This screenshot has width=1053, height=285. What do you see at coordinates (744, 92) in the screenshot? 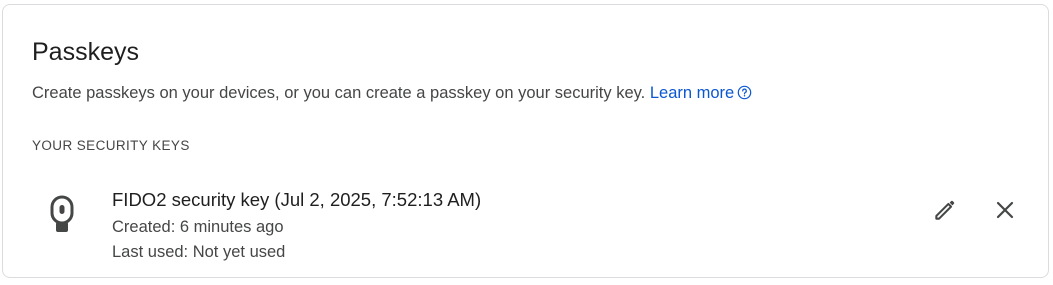
I see `help-circle-icon` at bounding box center [744, 92].